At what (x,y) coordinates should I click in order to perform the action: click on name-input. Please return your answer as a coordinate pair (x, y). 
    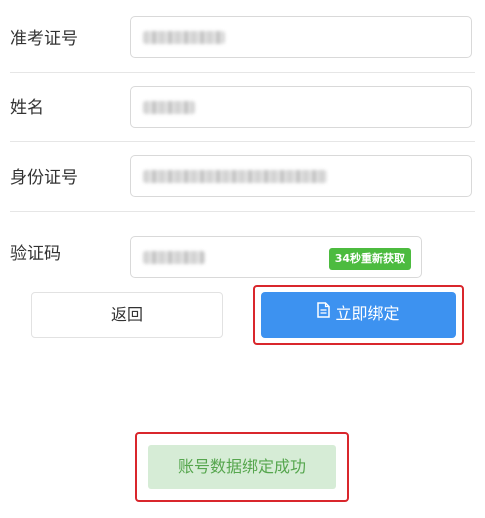
    Looking at the image, I should click on (301, 107).